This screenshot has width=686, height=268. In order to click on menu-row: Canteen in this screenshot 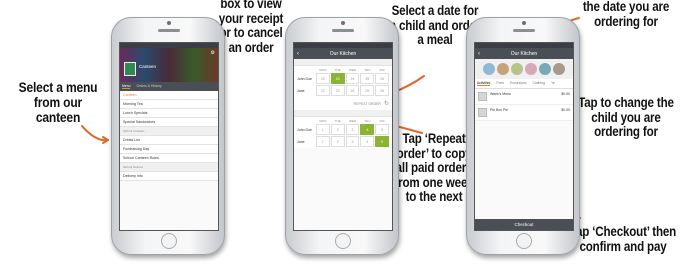, I will do `click(169, 95)`.